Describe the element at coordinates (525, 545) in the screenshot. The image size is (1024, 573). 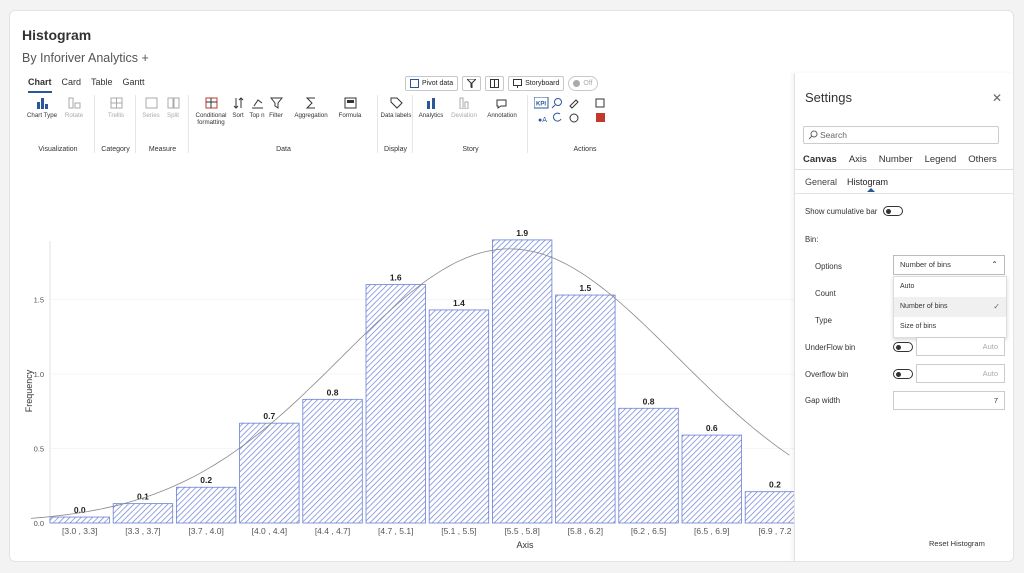
I see `x-axis-title: Axis` at that location.